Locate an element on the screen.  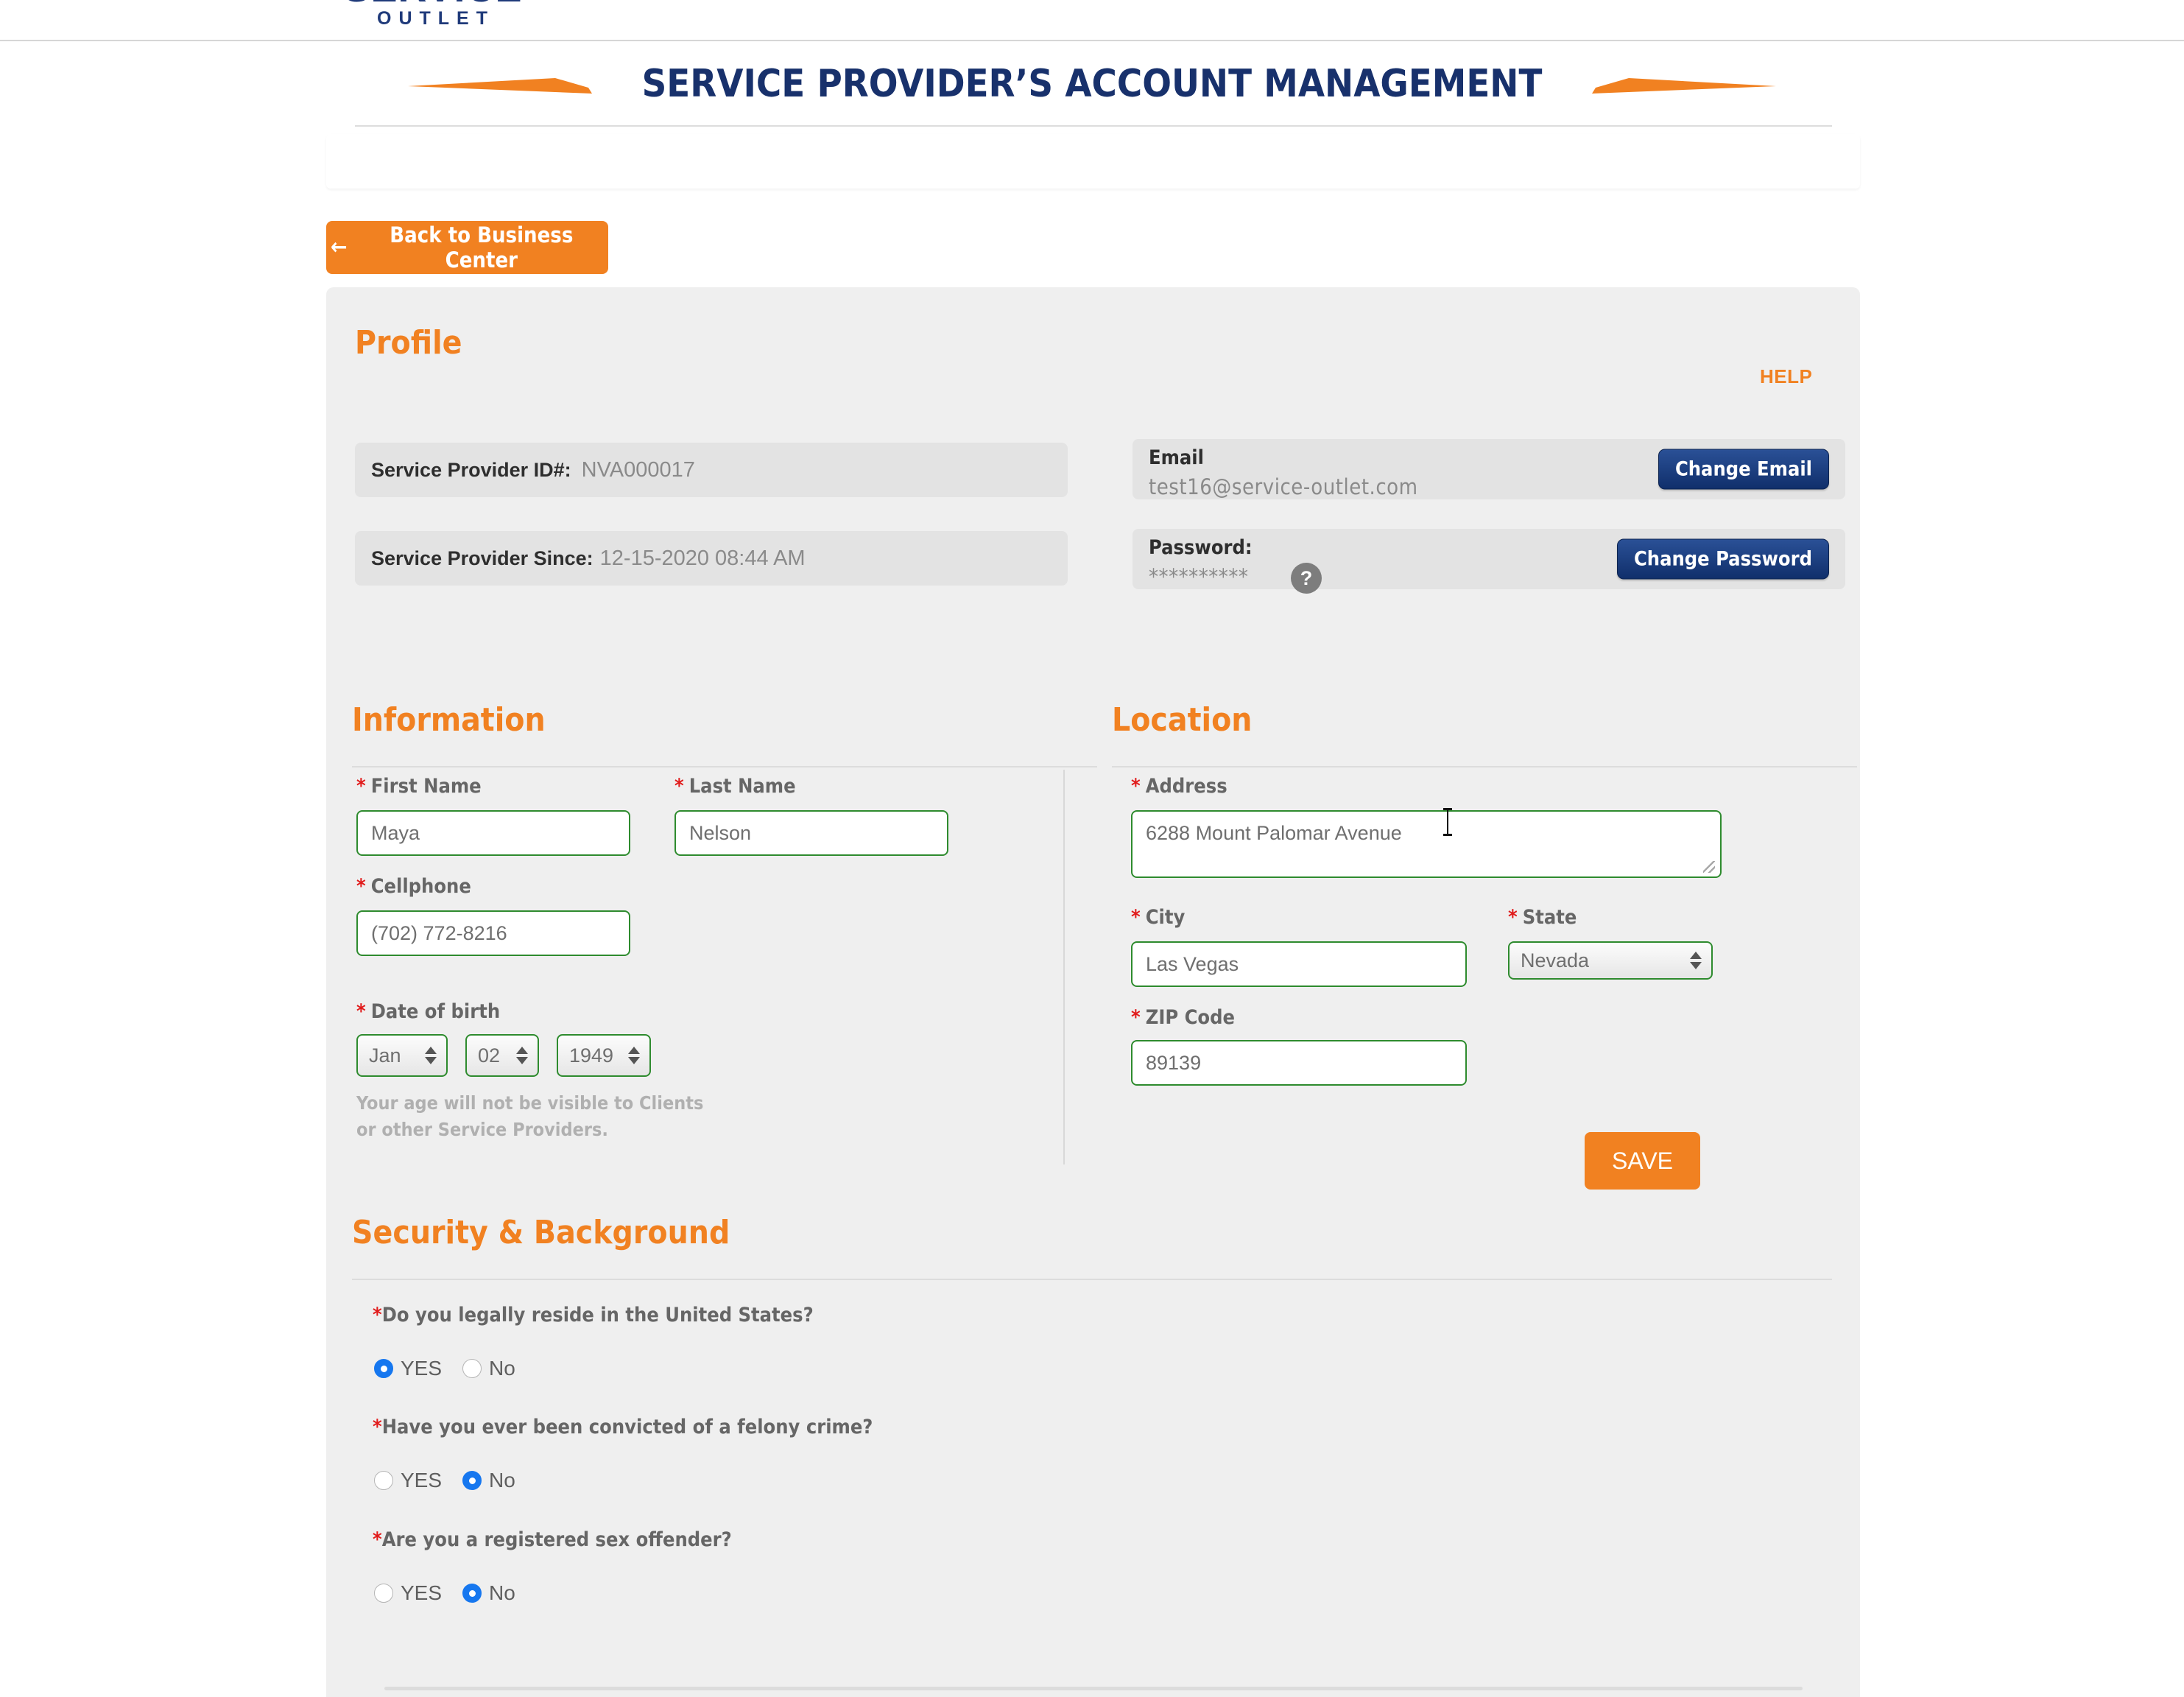
change-email-button: Change Email is located at coordinates (1744, 469).